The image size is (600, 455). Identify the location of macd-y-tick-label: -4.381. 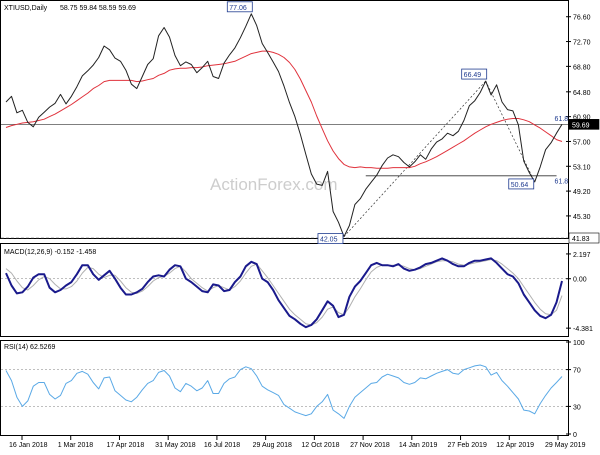
(583, 329).